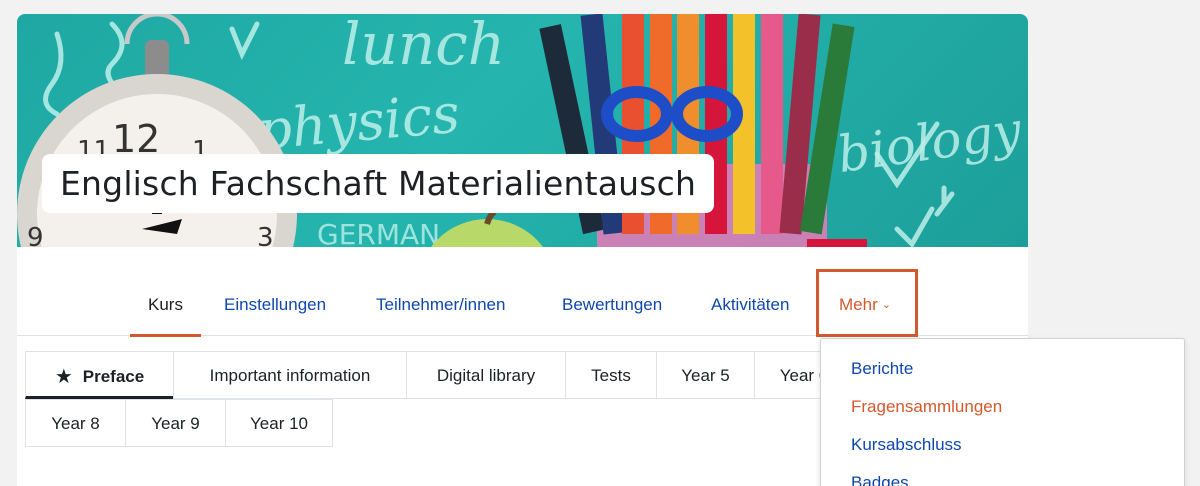 The image size is (1200, 486). I want to click on section-tab-year-10: Year 10, so click(279, 423).